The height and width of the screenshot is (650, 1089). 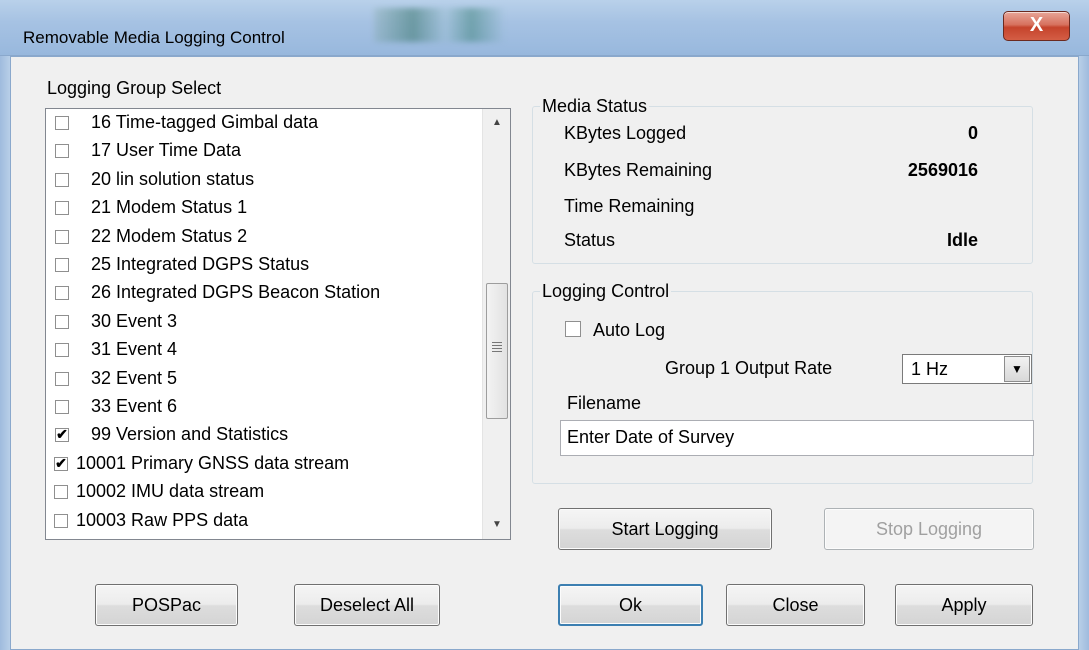 I want to click on title-bar: Removable Media Logging Control X, so click(x=544, y=28).